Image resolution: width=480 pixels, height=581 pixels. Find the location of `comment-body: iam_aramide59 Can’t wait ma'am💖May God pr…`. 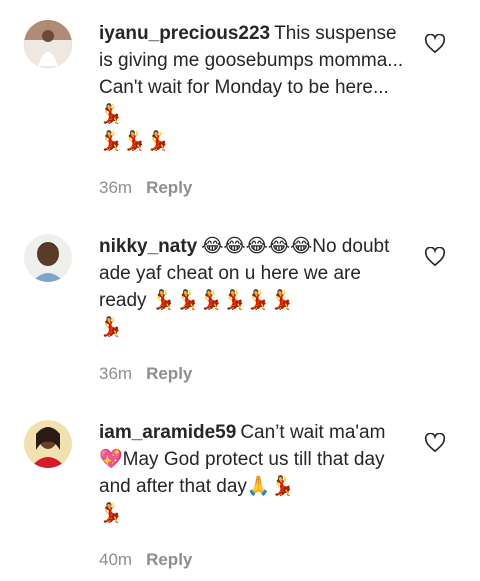

comment-body: iam_aramide59 Can’t wait ma'am💖May God pr… is located at coordinates (254, 473).